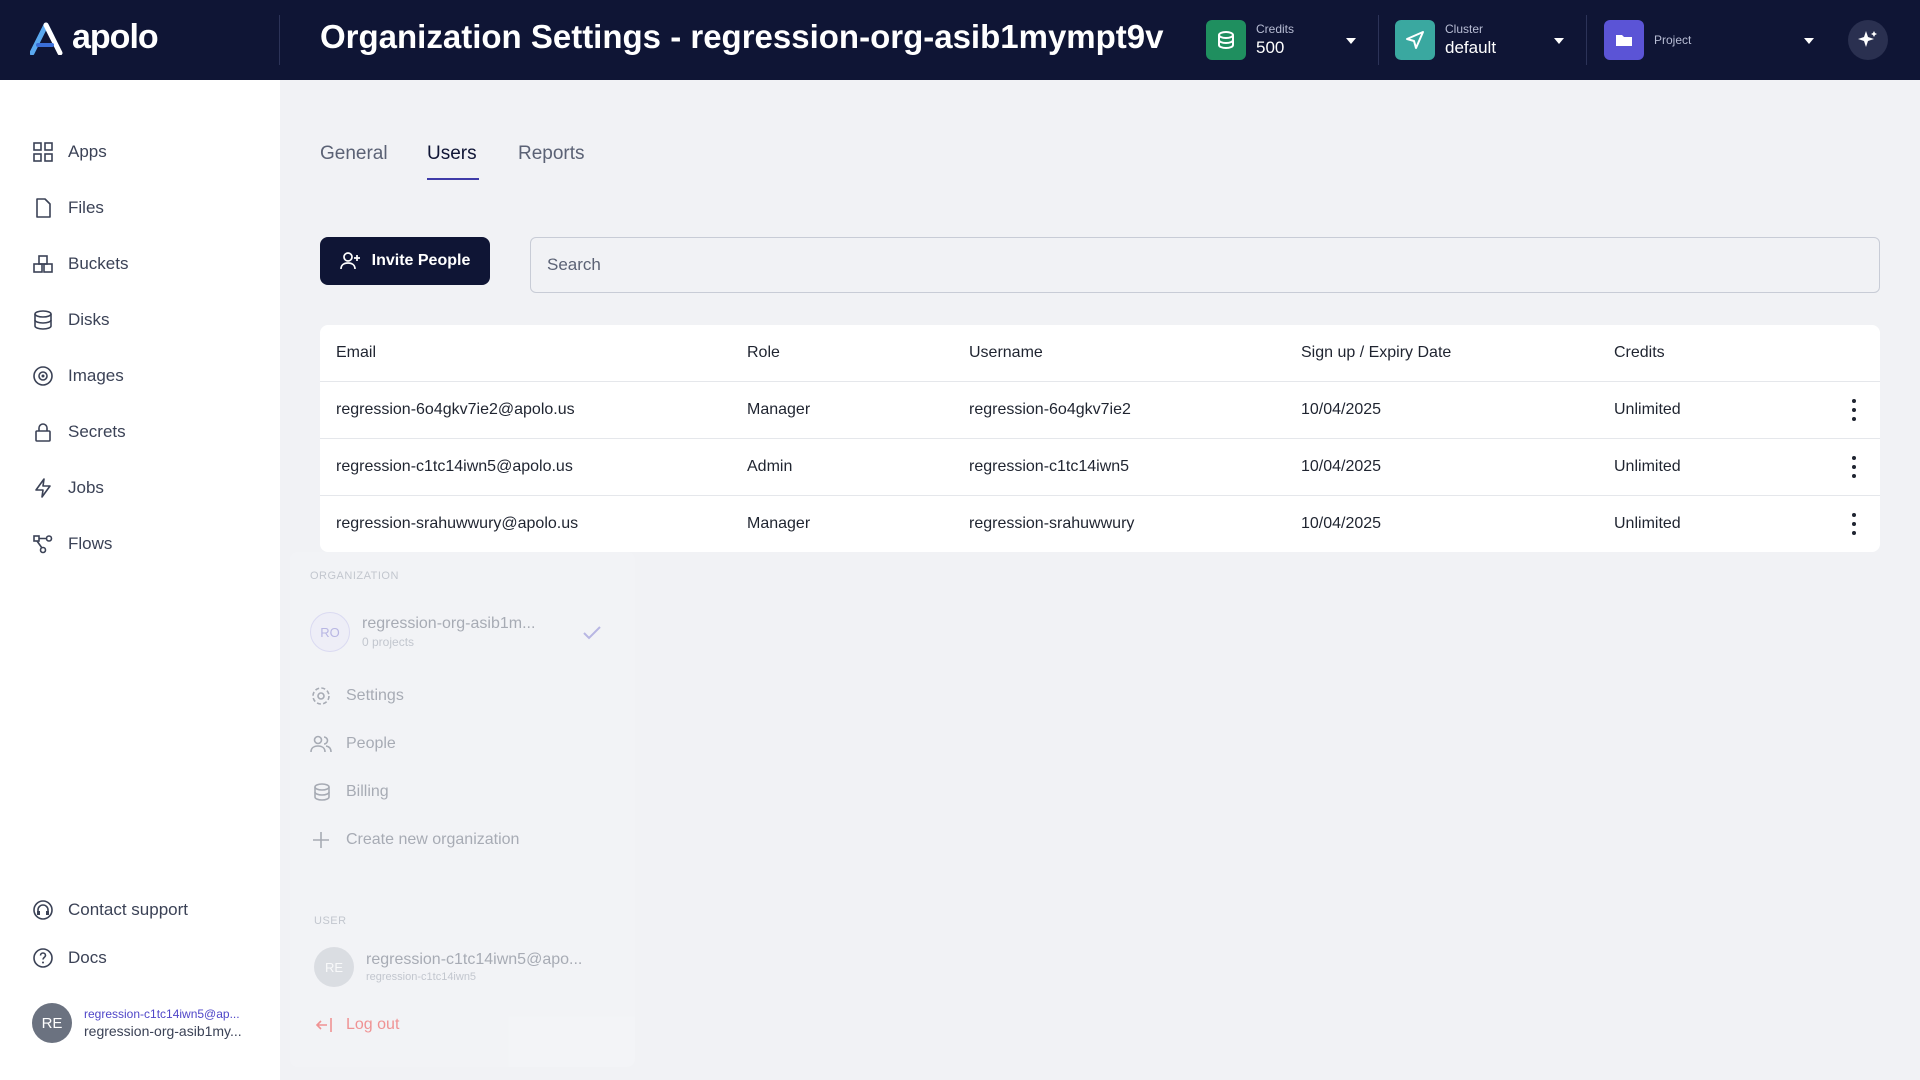 The width and height of the screenshot is (1920, 1080). I want to click on ai-assistant-button, so click(1868, 40).